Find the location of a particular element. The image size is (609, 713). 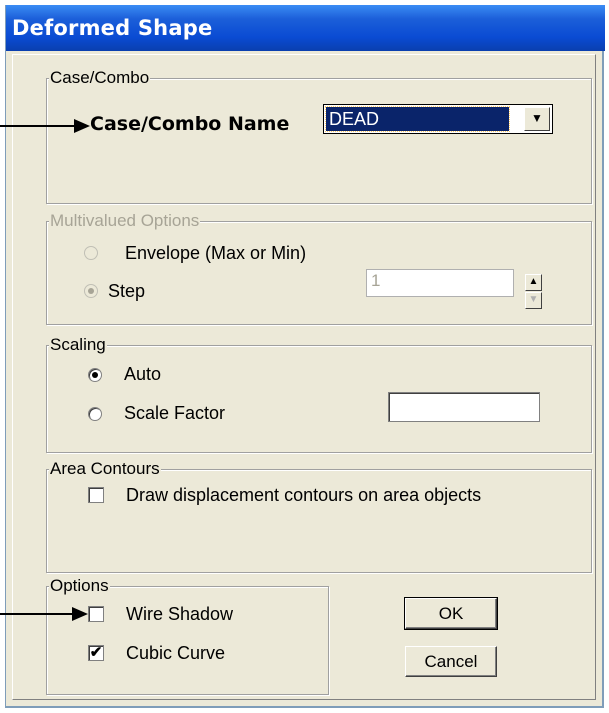

envelope-radio is located at coordinates (91, 253).